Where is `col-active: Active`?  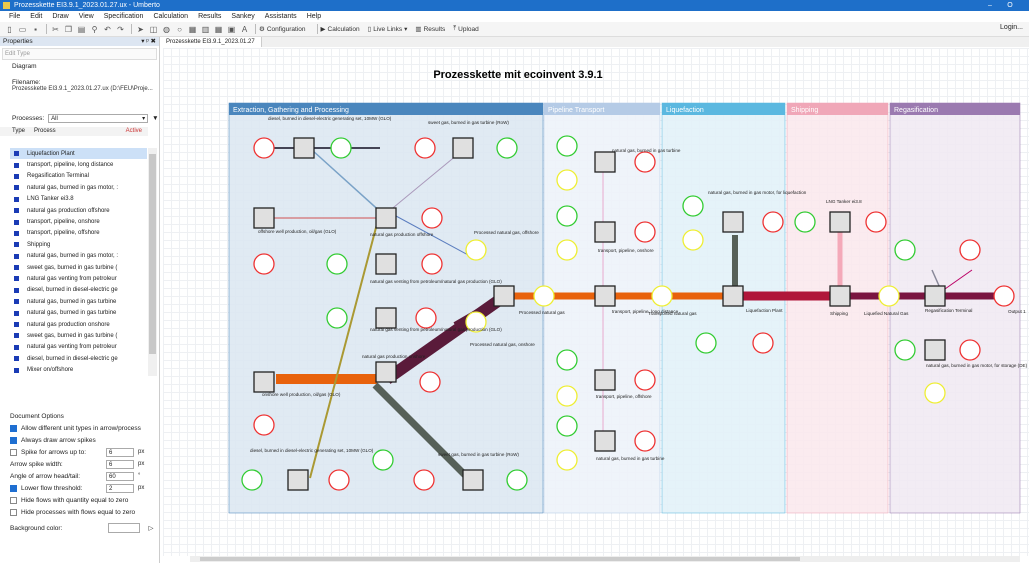
col-active: Active is located at coordinates (134, 131).